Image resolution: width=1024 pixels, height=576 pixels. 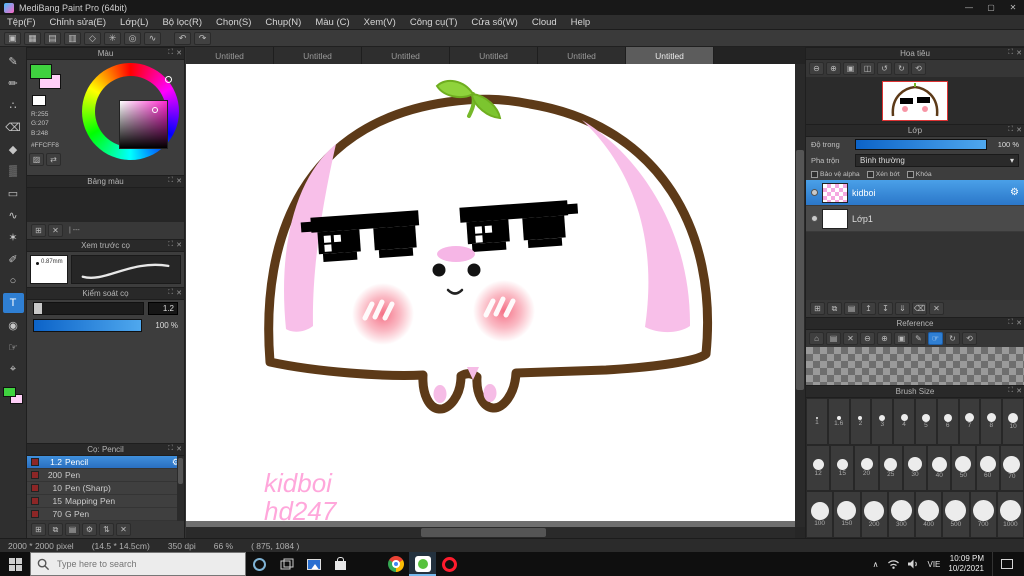 I want to click on zoom-in-icon: ⊕, so click(x=833, y=68).